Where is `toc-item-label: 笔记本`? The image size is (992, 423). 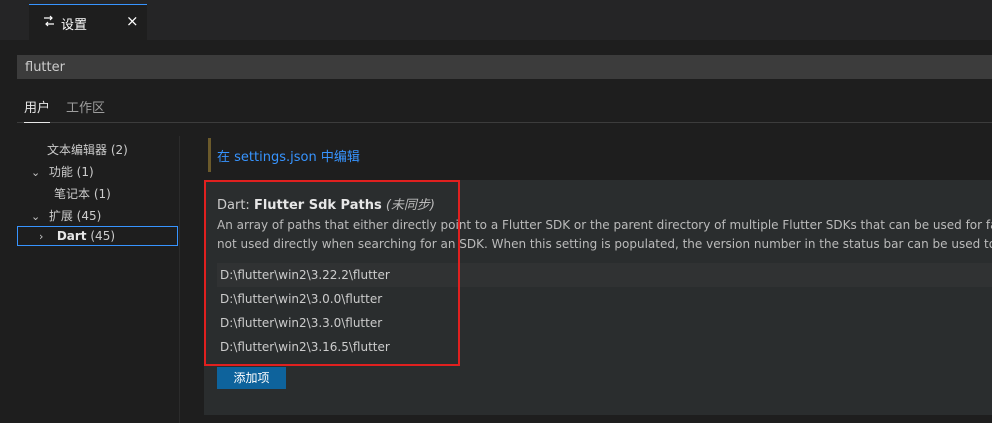 toc-item-label: 笔记本 is located at coordinates (72, 194).